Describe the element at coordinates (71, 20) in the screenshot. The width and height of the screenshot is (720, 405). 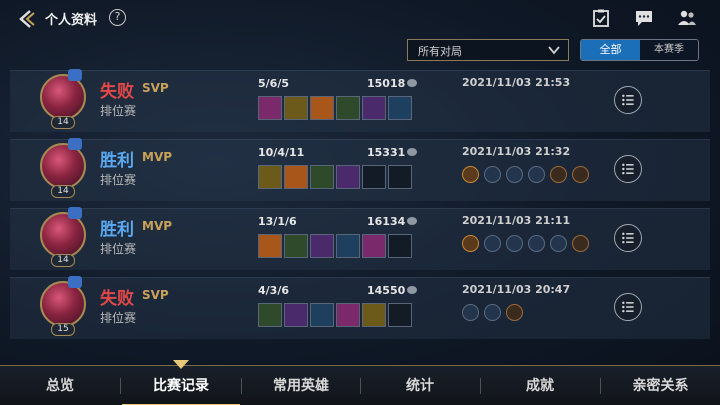
I see `page-title: 个人资料` at that location.